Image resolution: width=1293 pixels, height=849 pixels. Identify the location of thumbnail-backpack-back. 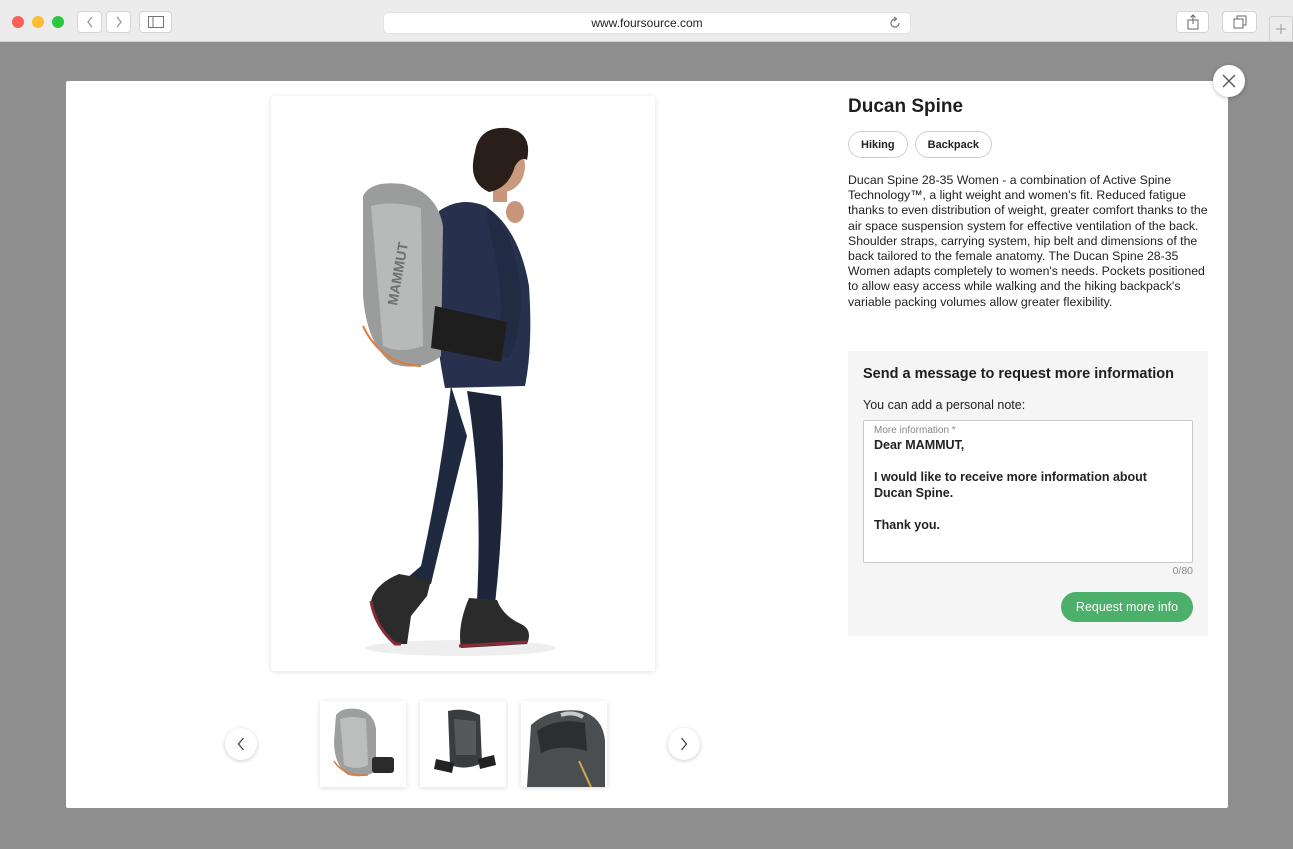
(463, 744).